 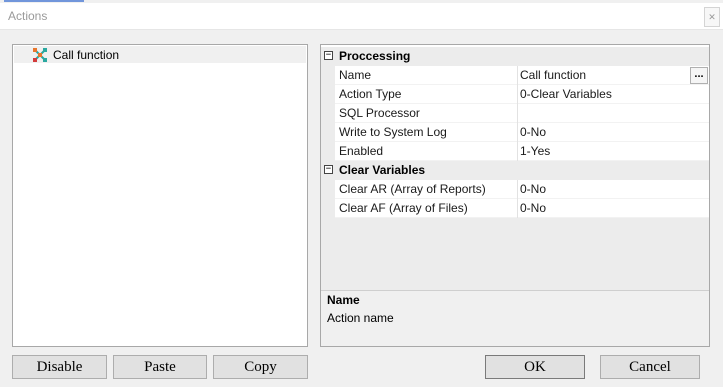 What do you see at coordinates (605, 151) in the screenshot?
I see `property-value: 1-Yes` at bounding box center [605, 151].